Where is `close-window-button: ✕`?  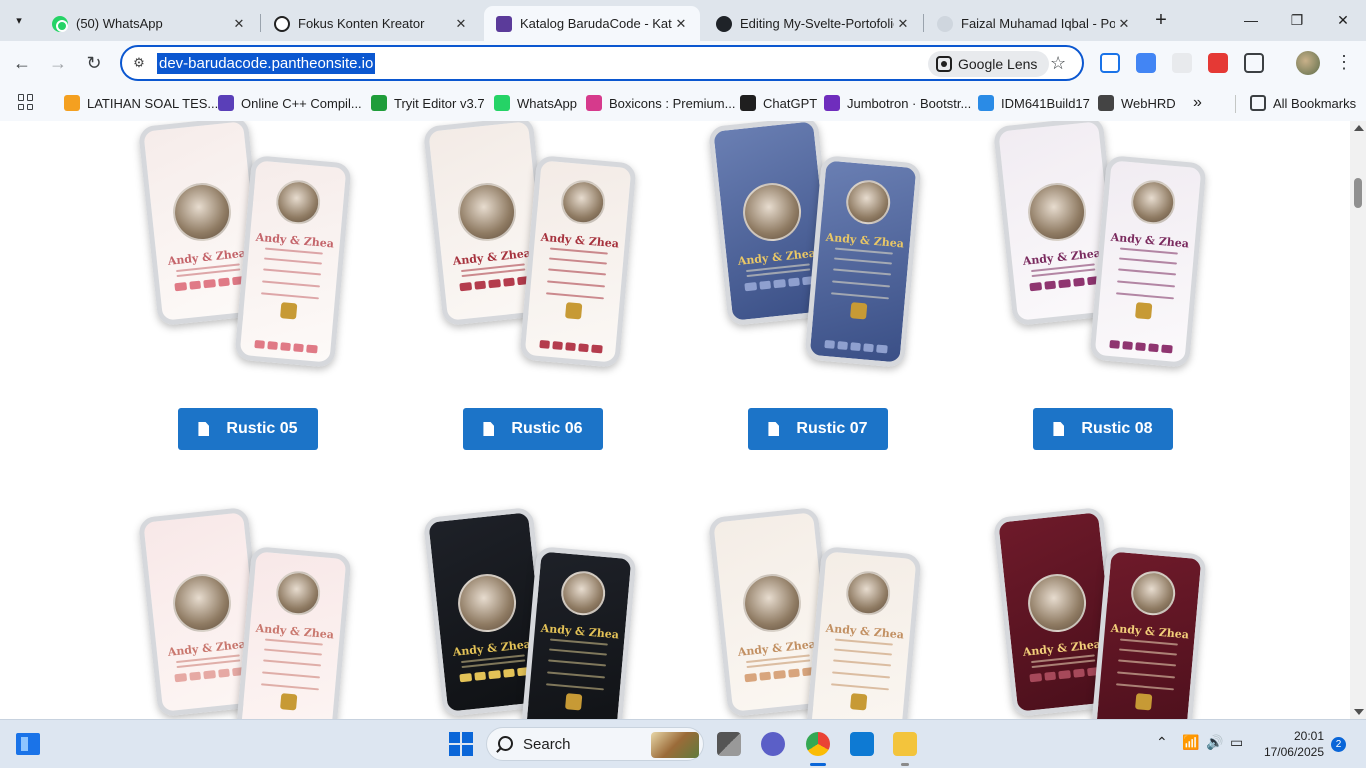 close-window-button: ✕ is located at coordinates (1343, 20).